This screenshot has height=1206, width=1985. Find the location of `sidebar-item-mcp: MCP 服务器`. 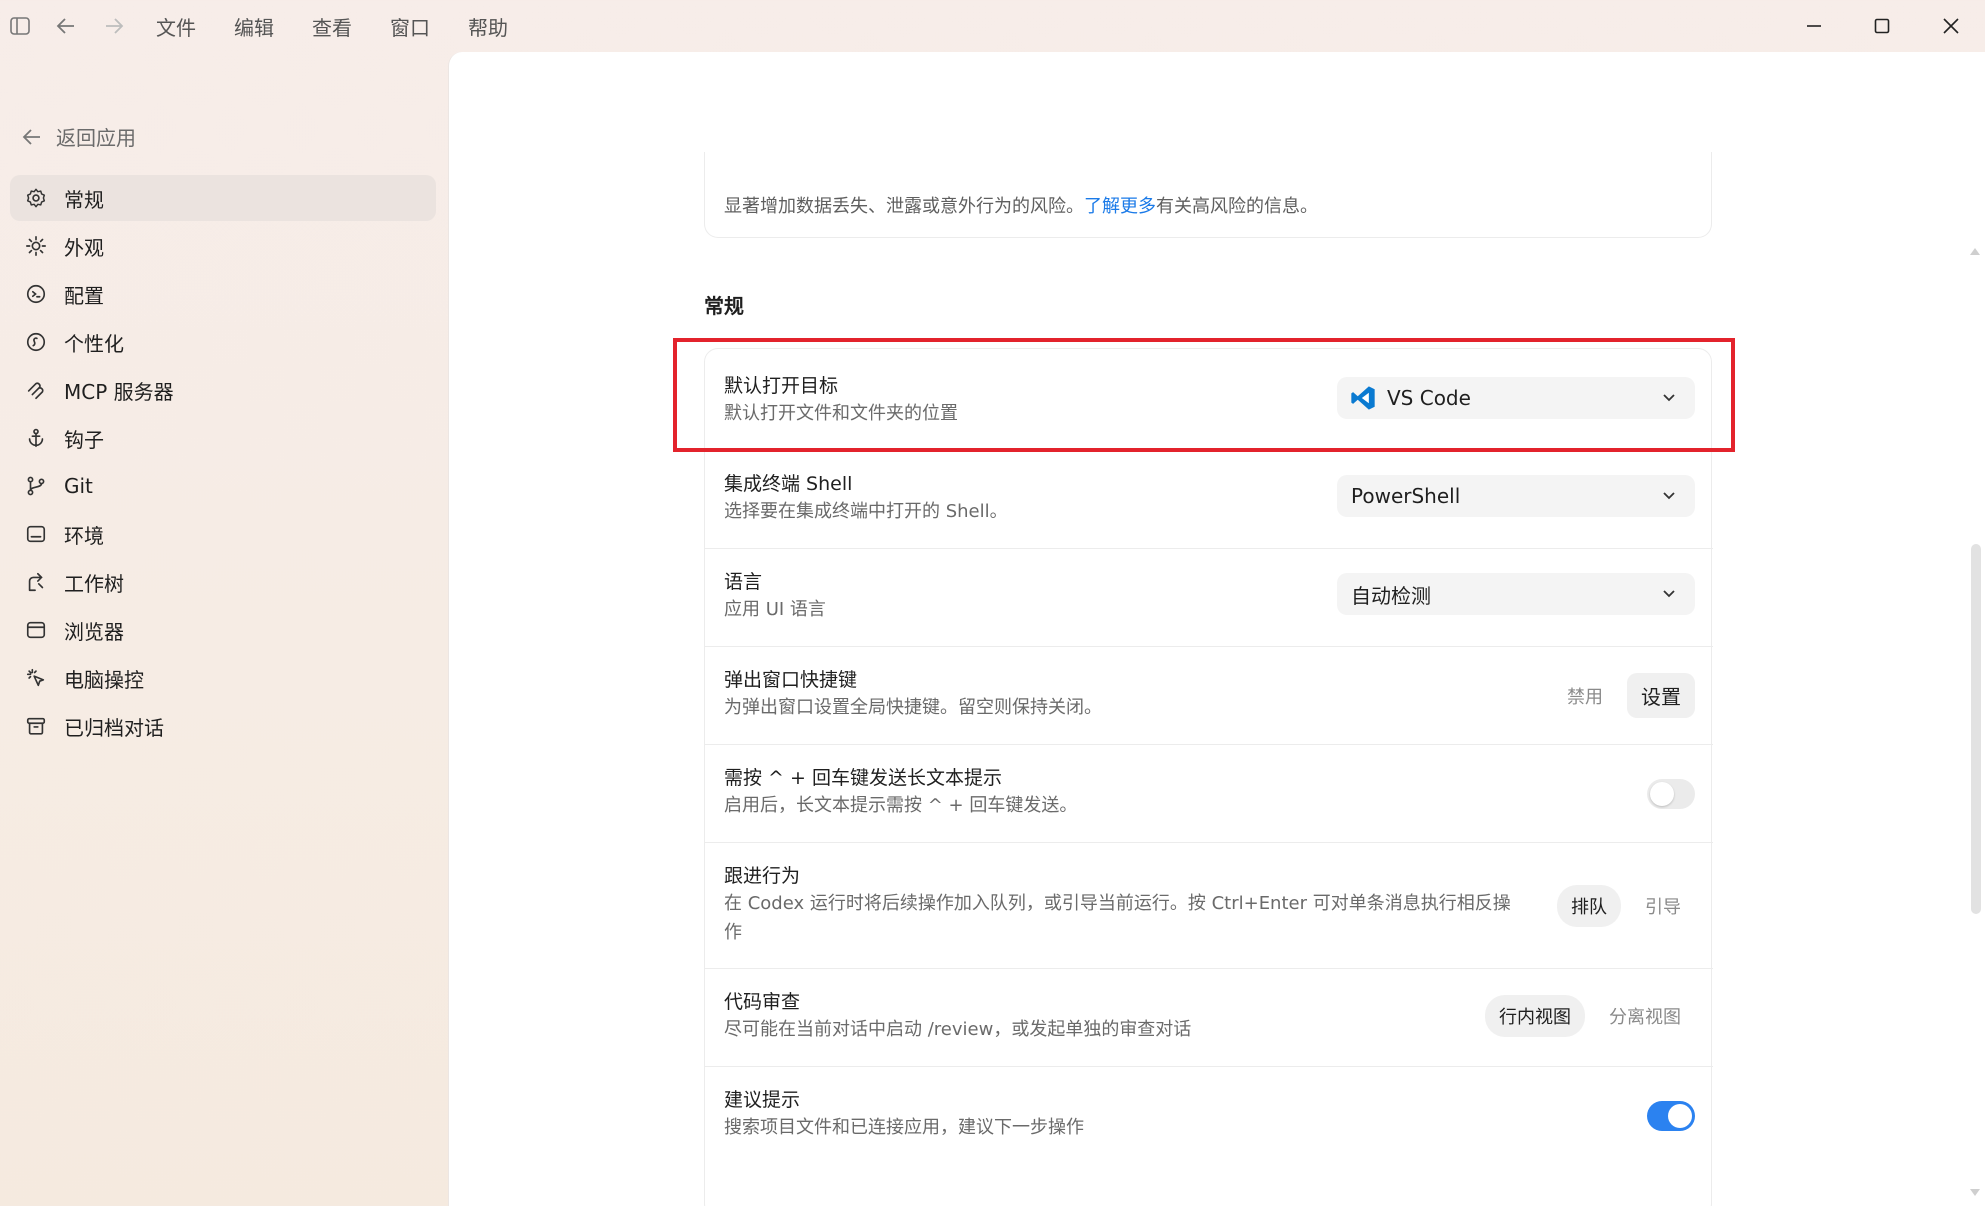

sidebar-item-mcp: MCP 服务器 is located at coordinates (223, 390).